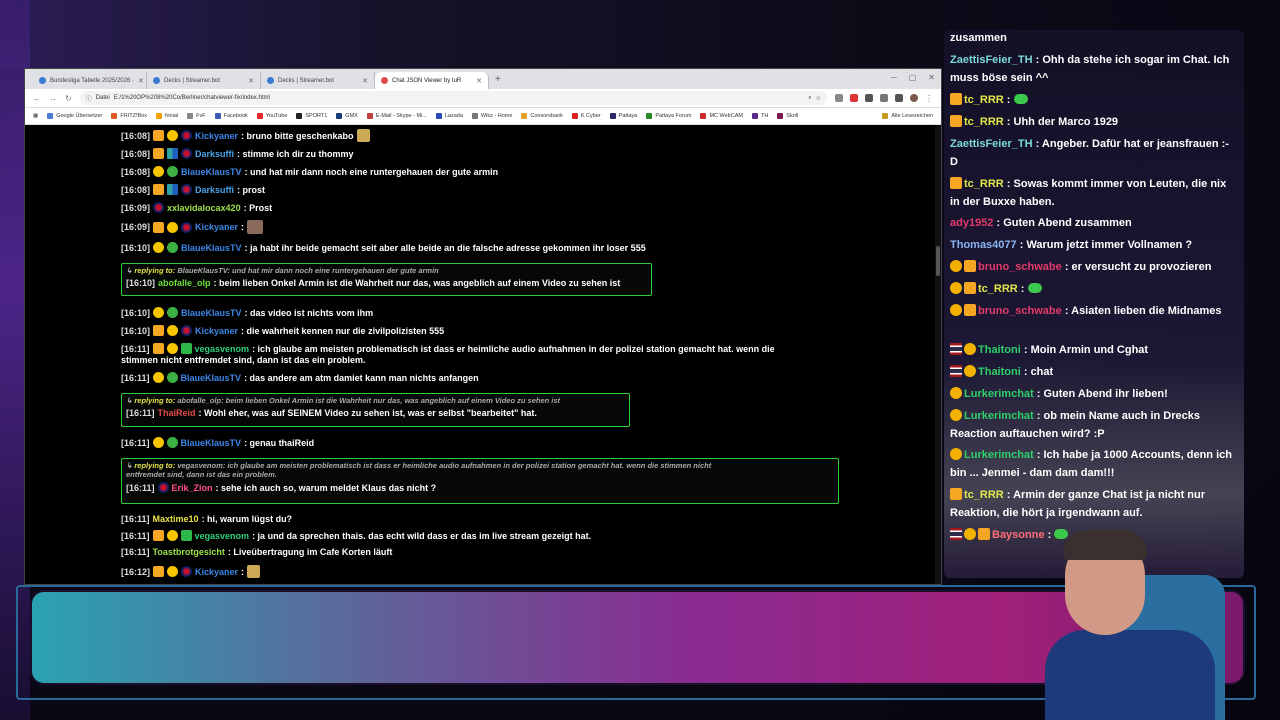 Image resolution: width=1280 pixels, height=720 pixels. Describe the element at coordinates (231, 116) in the screenshot. I see `bookmark-item: Facebook` at that location.